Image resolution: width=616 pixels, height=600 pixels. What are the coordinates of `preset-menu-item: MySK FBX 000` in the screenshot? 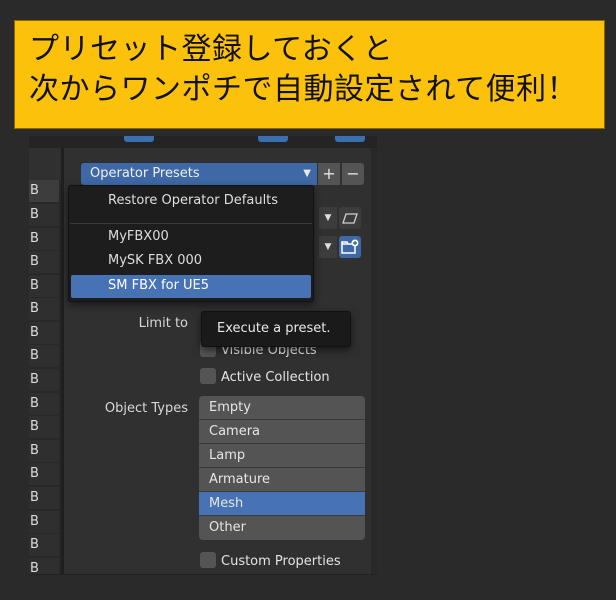 It's located at (198, 261).